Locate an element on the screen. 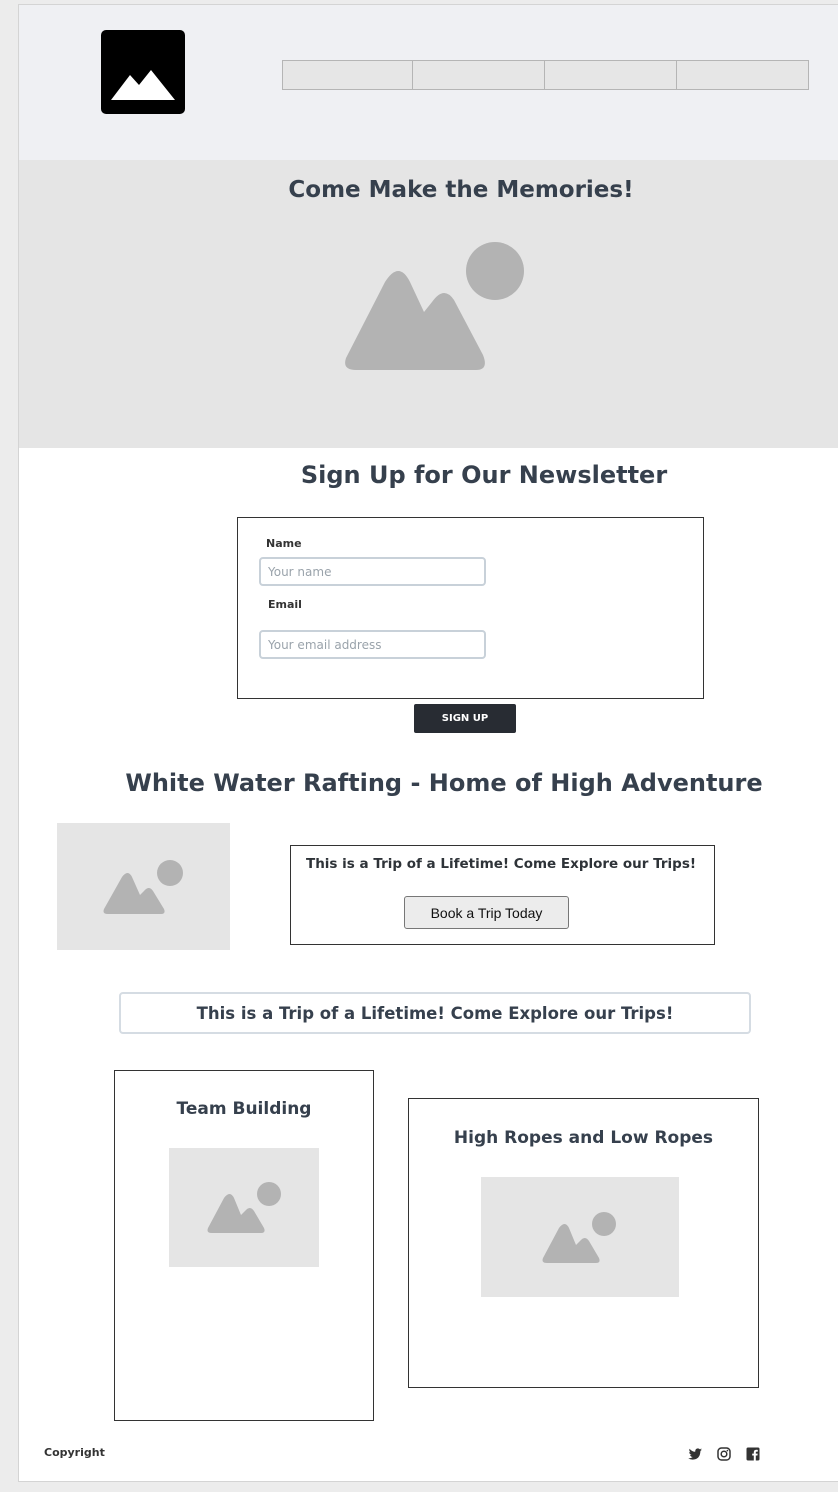  card-high-ropes: High Ropes and Low Ropes is located at coordinates (583, 1243).